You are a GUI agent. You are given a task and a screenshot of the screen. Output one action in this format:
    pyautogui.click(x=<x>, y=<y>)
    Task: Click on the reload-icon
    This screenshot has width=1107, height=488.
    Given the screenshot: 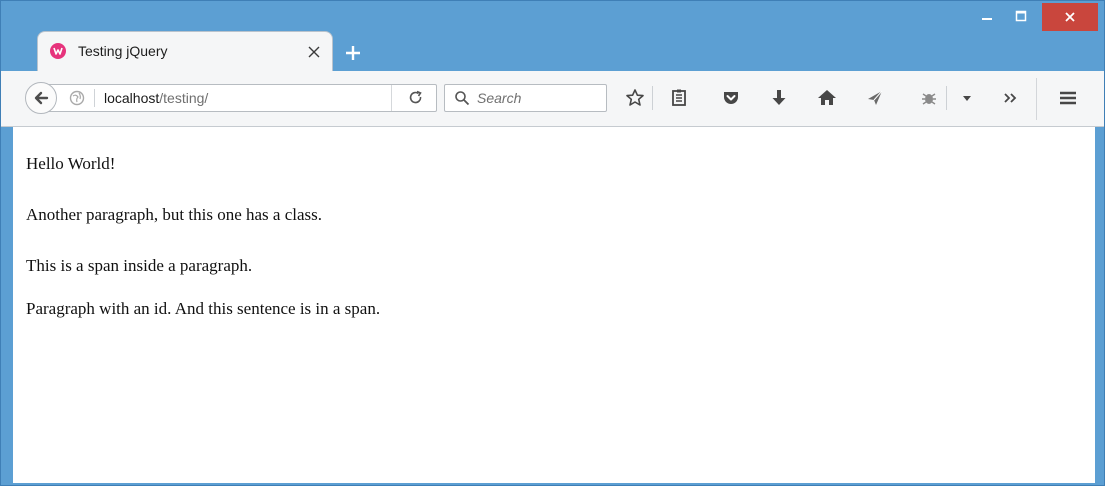 What is the action you would take?
    pyautogui.click(x=415, y=97)
    